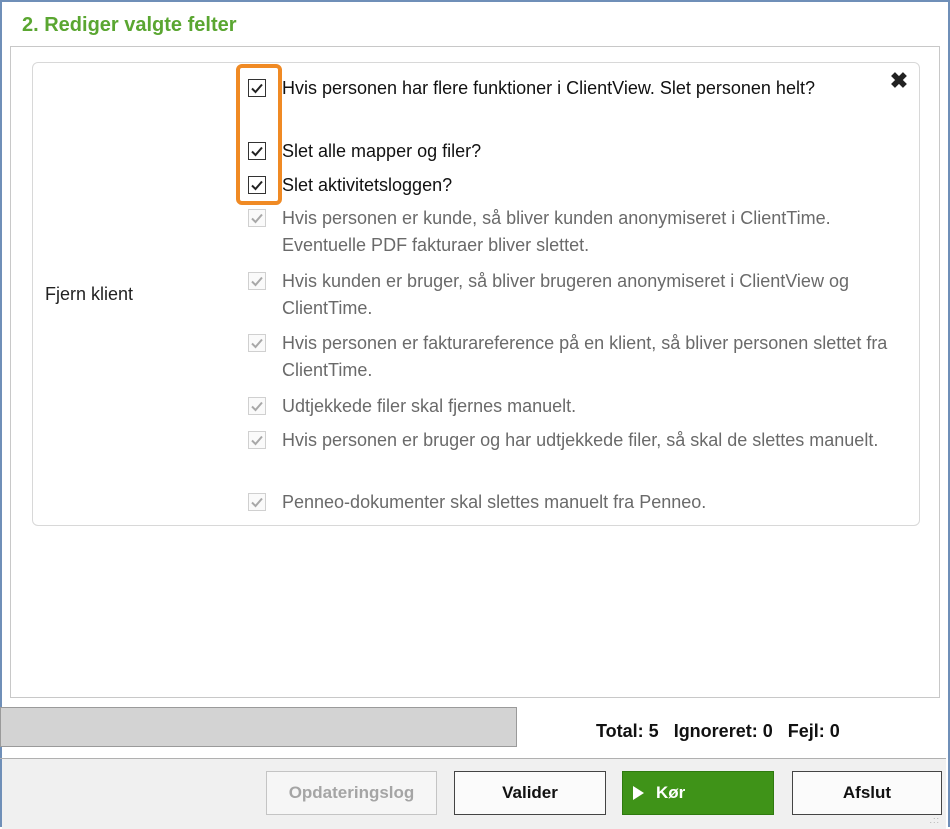 This screenshot has width=950, height=829. What do you see at coordinates (698, 793) in the screenshot?
I see `run-button: Kør` at bounding box center [698, 793].